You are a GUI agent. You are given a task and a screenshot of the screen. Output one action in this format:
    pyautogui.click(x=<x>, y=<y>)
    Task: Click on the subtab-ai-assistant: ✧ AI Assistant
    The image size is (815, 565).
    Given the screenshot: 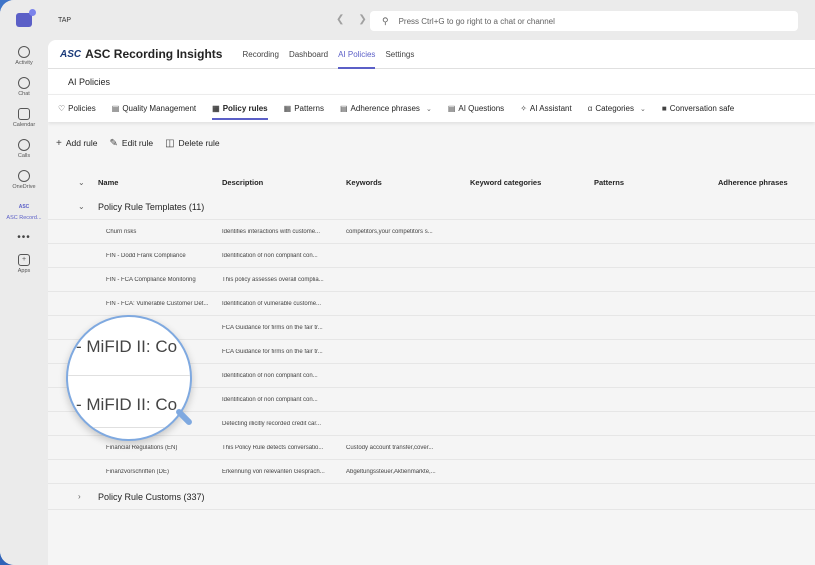 What is the action you would take?
    pyautogui.click(x=546, y=109)
    